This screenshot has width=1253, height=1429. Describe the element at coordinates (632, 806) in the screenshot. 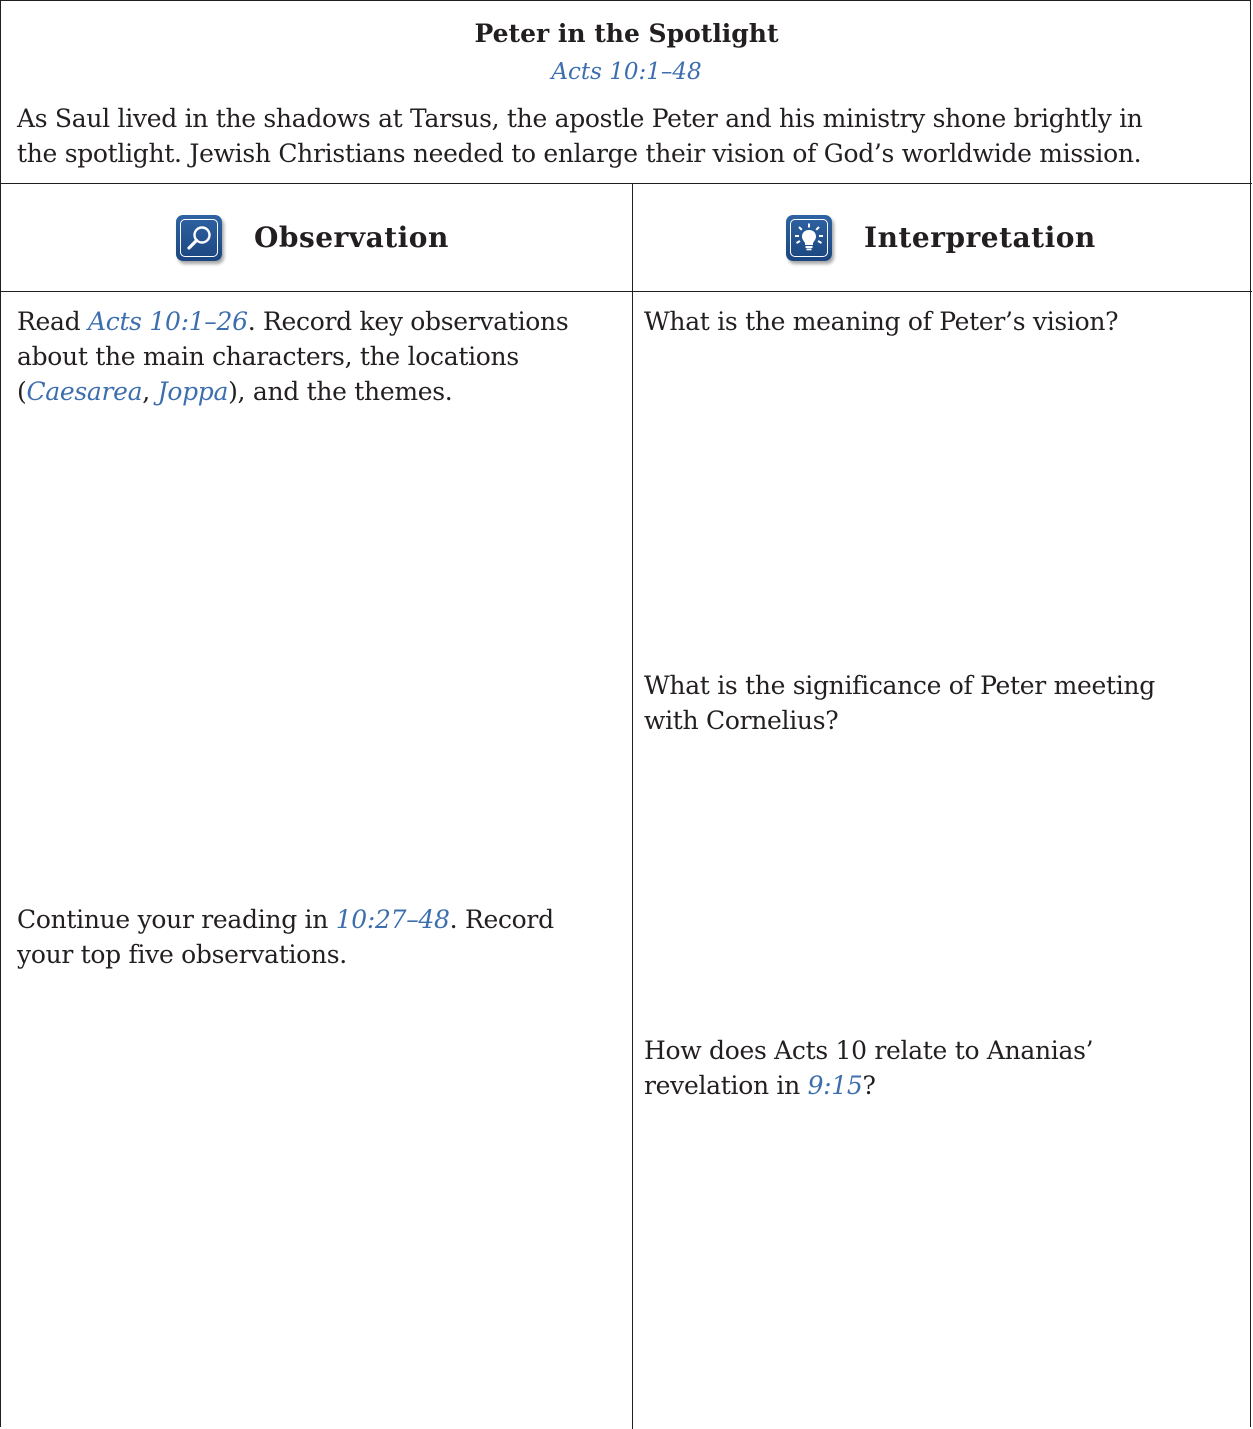

I see `column-divider` at that location.